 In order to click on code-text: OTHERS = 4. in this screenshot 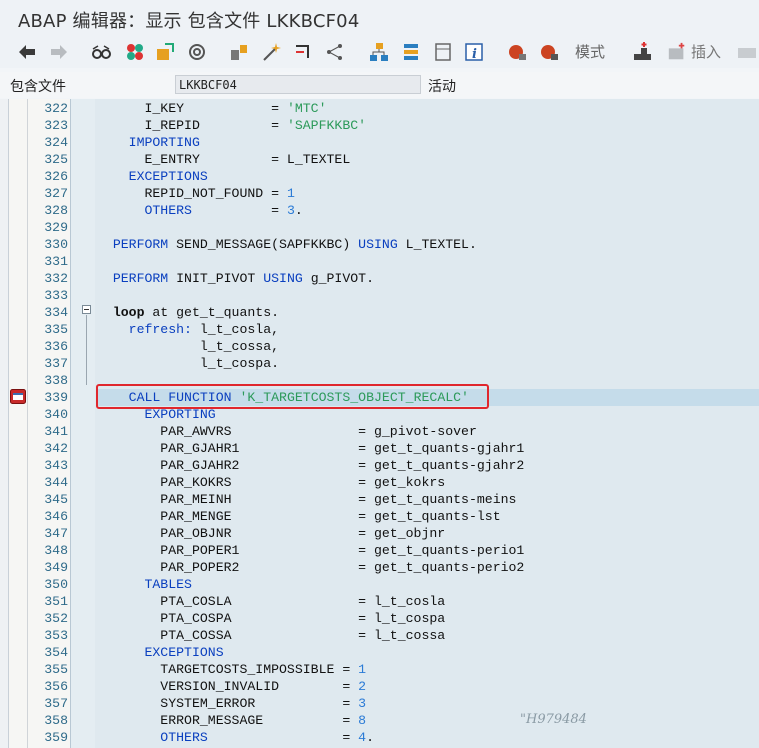, I will do `click(236, 737)`.